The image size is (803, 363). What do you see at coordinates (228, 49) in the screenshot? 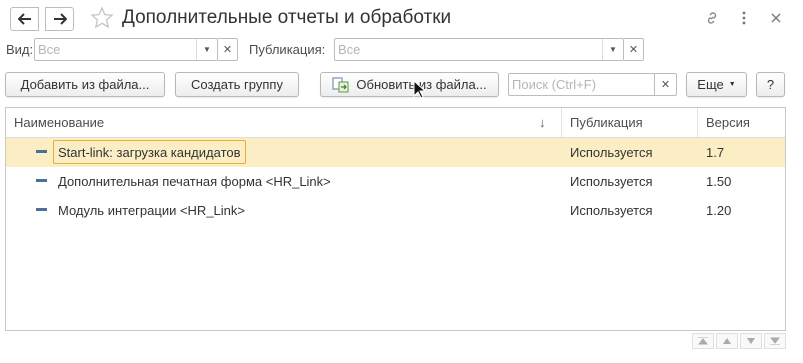
I see `kind-clear-icon: ✕` at bounding box center [228, 49].